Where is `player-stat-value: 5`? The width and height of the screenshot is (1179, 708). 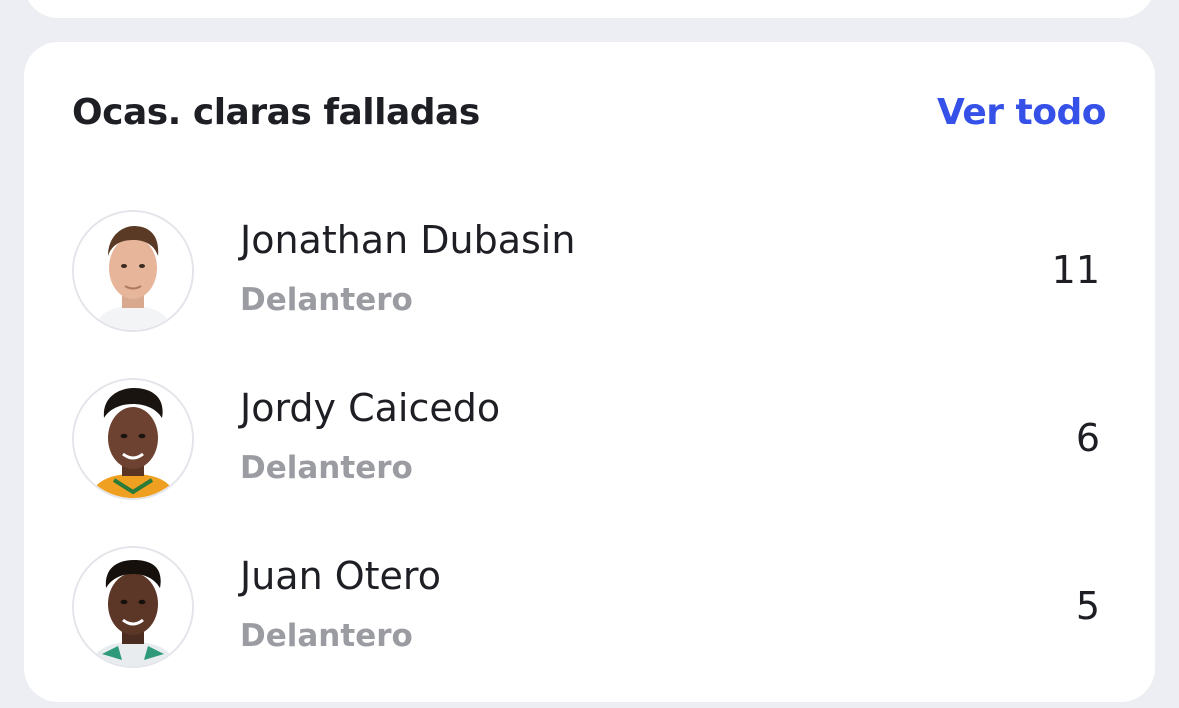
player-stat-value: 5 is located at coordinates (1087, 606).